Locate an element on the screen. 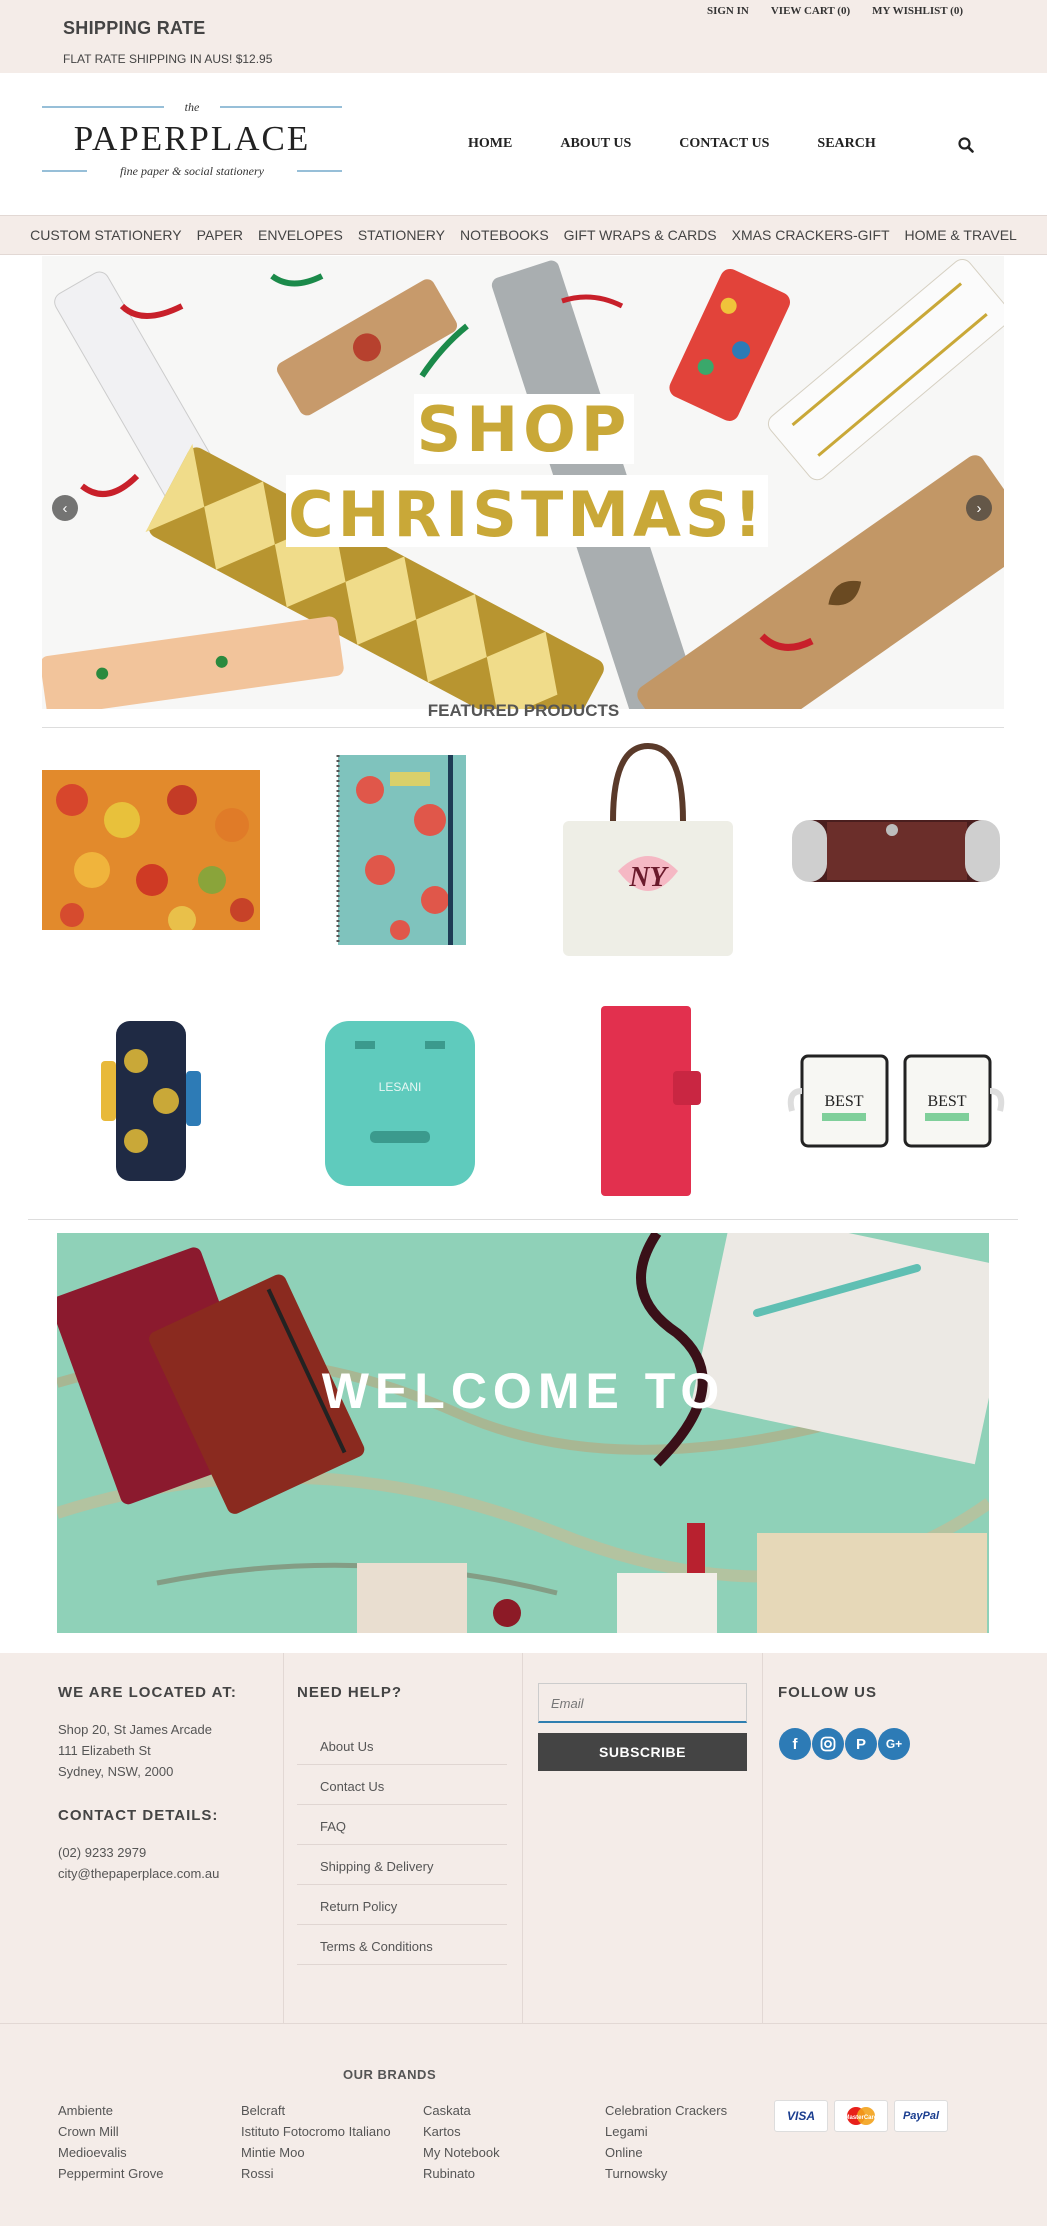 The image size is (1047, 2226). subscribe-button: SUBSCRIBE is located at coordinates (642, 1752).